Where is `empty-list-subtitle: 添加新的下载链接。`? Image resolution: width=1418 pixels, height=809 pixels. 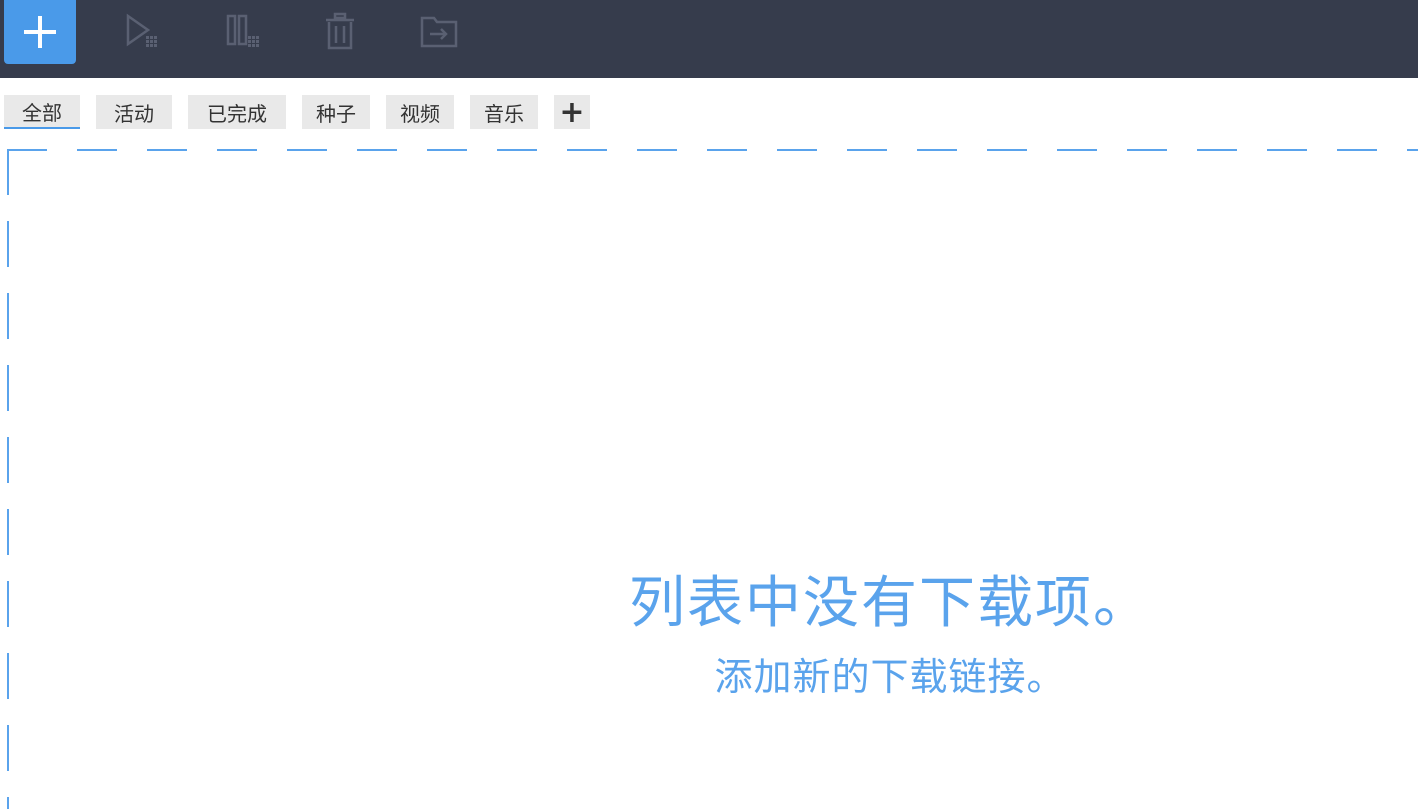 empty-list-subtitle: 添加新的下载链接。 is located at coordinates (890, 677).